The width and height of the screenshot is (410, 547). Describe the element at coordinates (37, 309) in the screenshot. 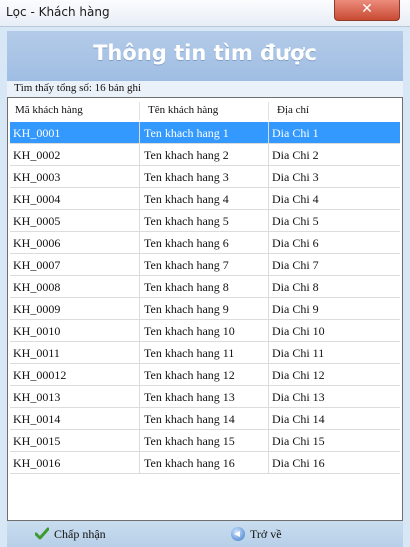

I see `customer-code-cell: KH_0009` at that location.